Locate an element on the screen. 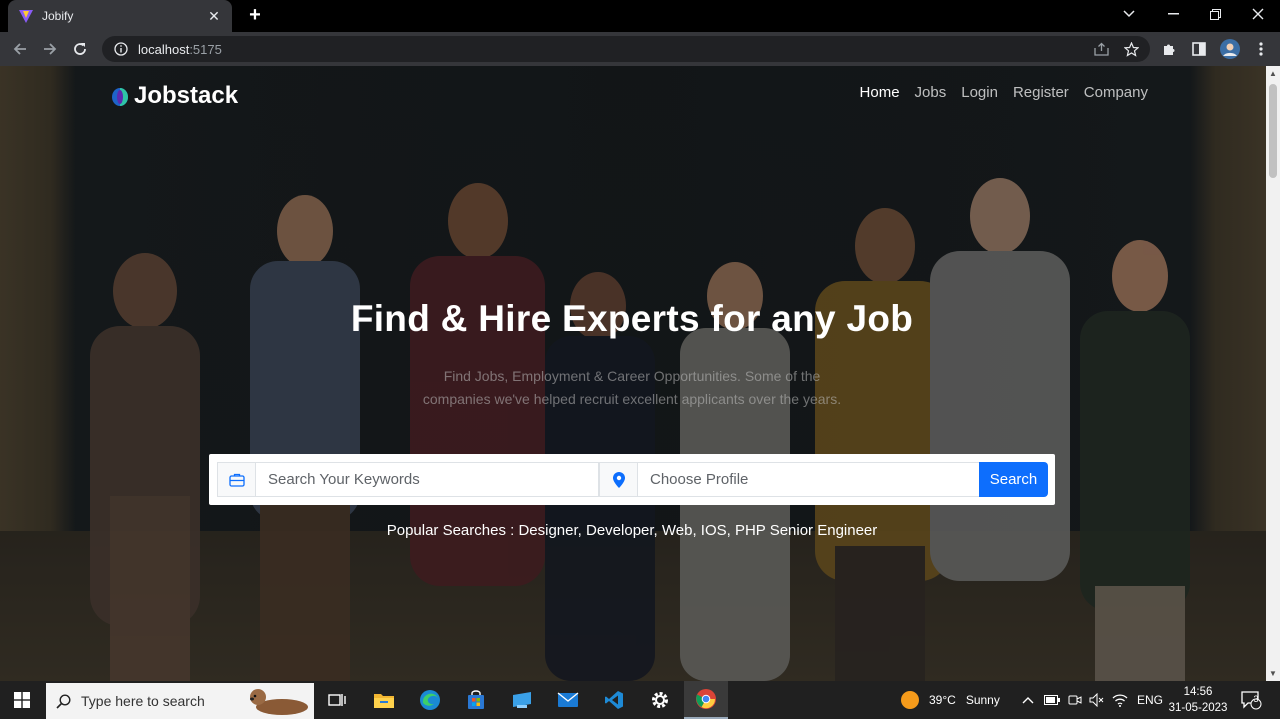 This screenshot has width=1280, height=719. jobstack-logo-icon is located at coordinates (120, 97).